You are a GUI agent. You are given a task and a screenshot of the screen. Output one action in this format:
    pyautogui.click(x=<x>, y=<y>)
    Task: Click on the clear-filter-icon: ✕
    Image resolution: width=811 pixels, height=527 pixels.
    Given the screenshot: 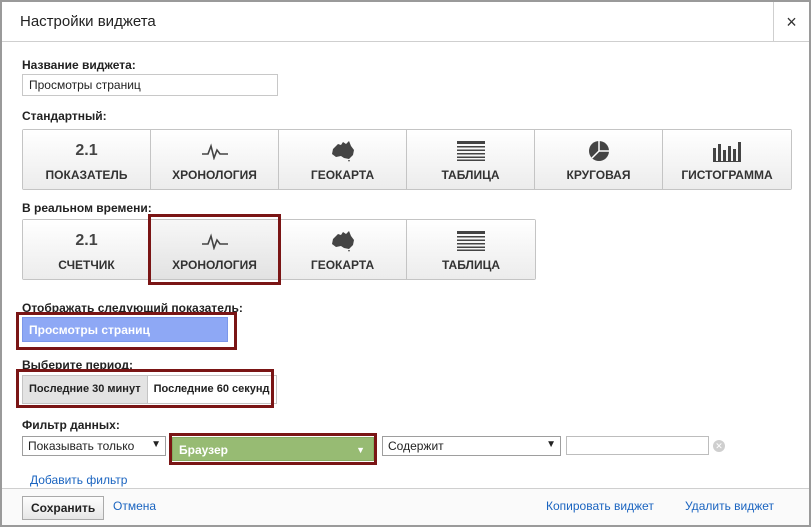 What is the action you would take?
    pyautogui.click(x=719, y=446)
    